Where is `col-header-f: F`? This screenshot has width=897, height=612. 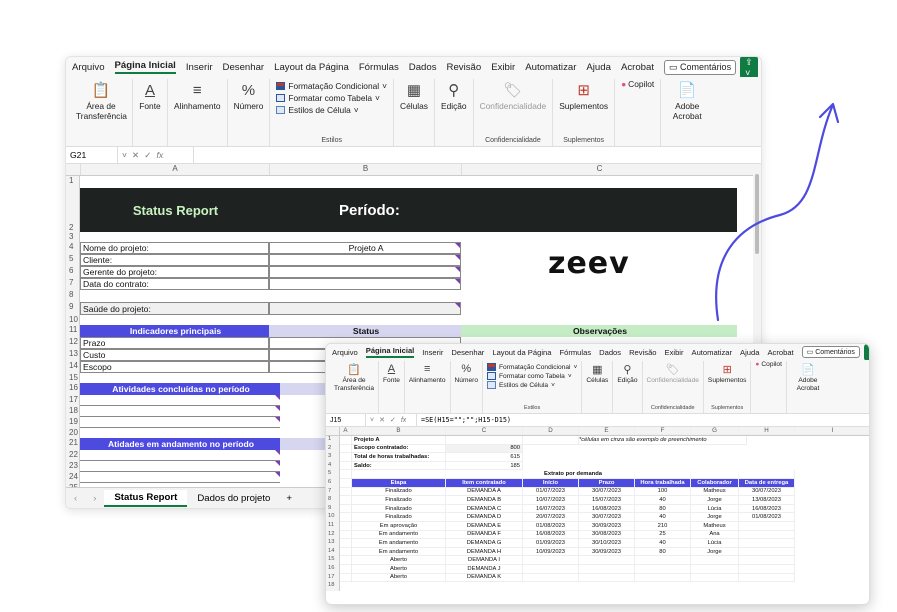 col-header-f: F is located at coordinates (663, 431).